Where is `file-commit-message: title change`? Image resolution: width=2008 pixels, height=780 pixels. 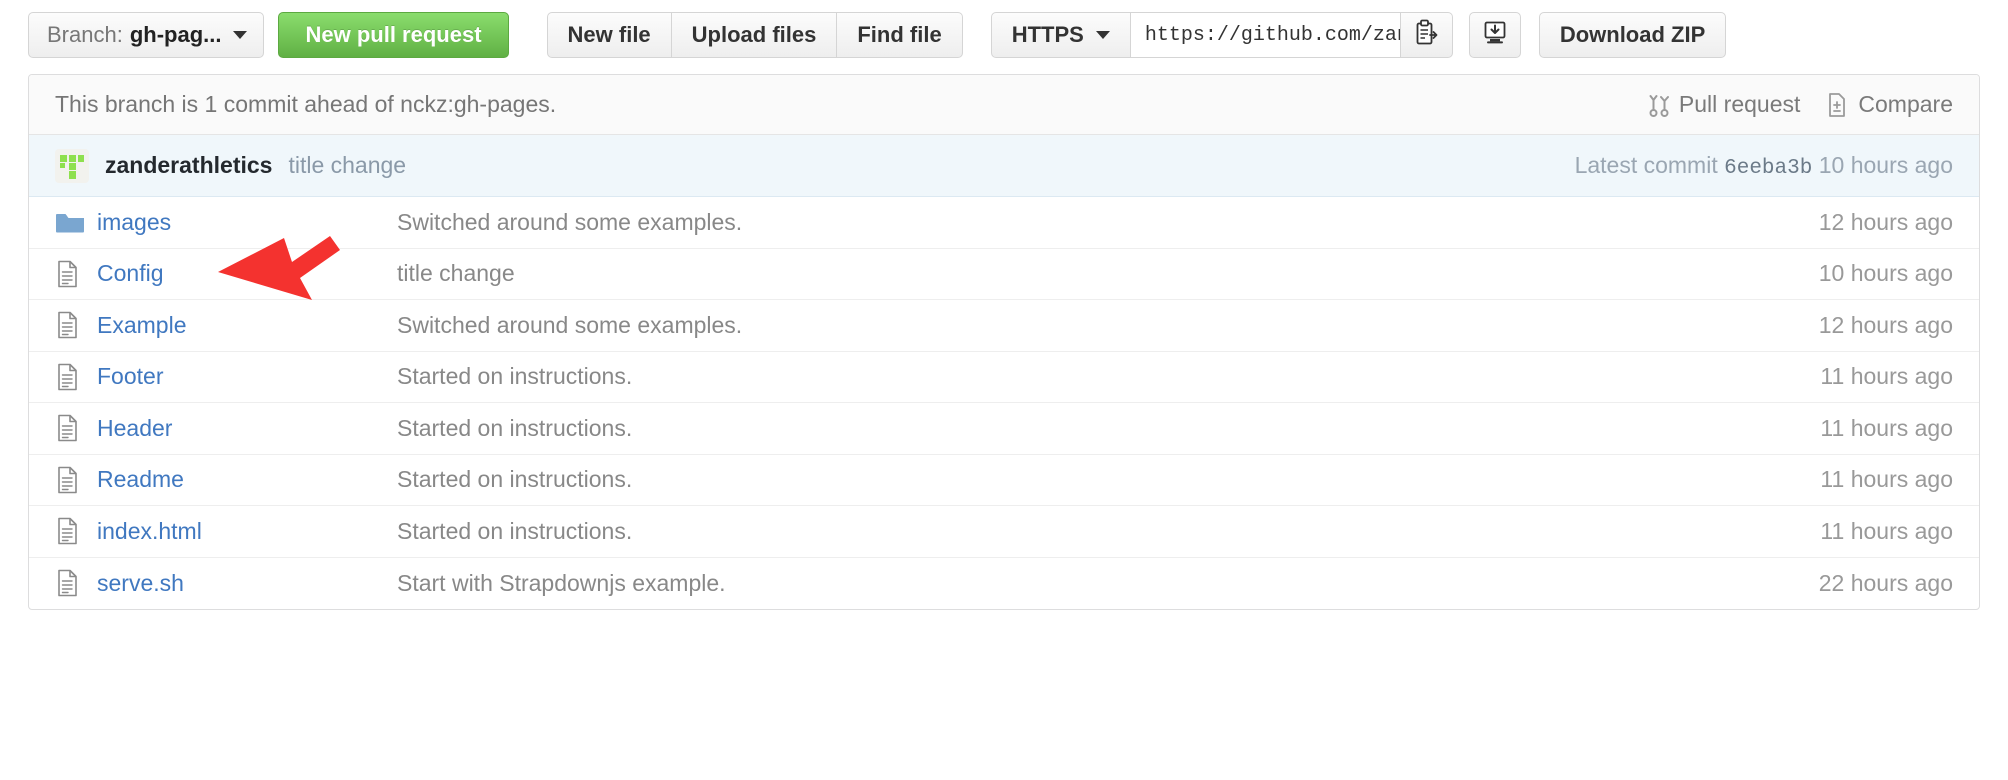
file-commit-message: title change is located at coordinates (456, 273).